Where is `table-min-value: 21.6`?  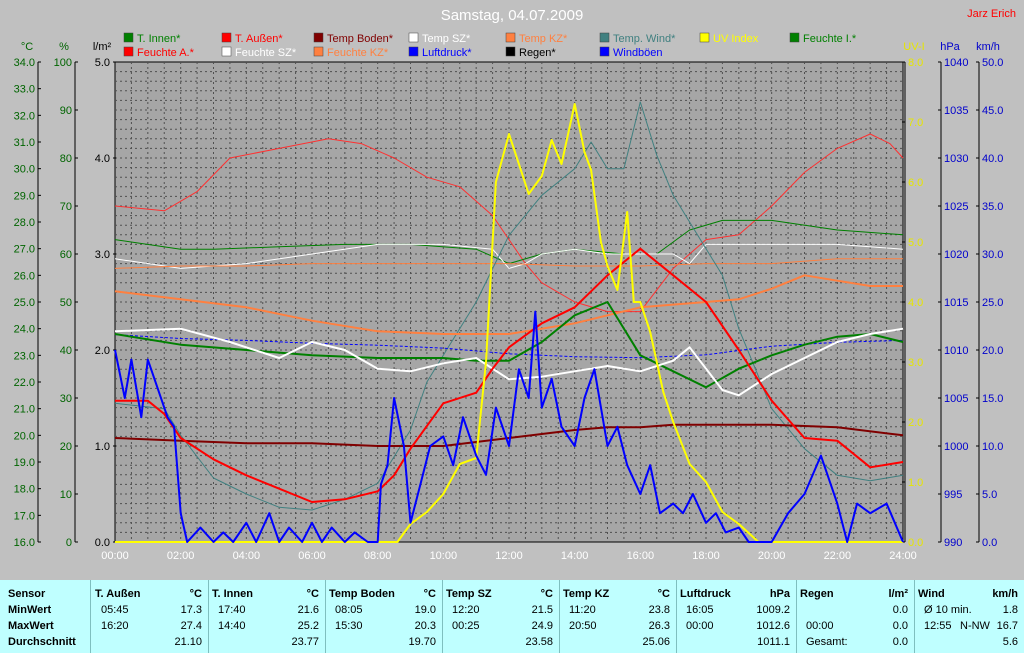 table-min-value: 21.6 is located at coordinates (308, 610).